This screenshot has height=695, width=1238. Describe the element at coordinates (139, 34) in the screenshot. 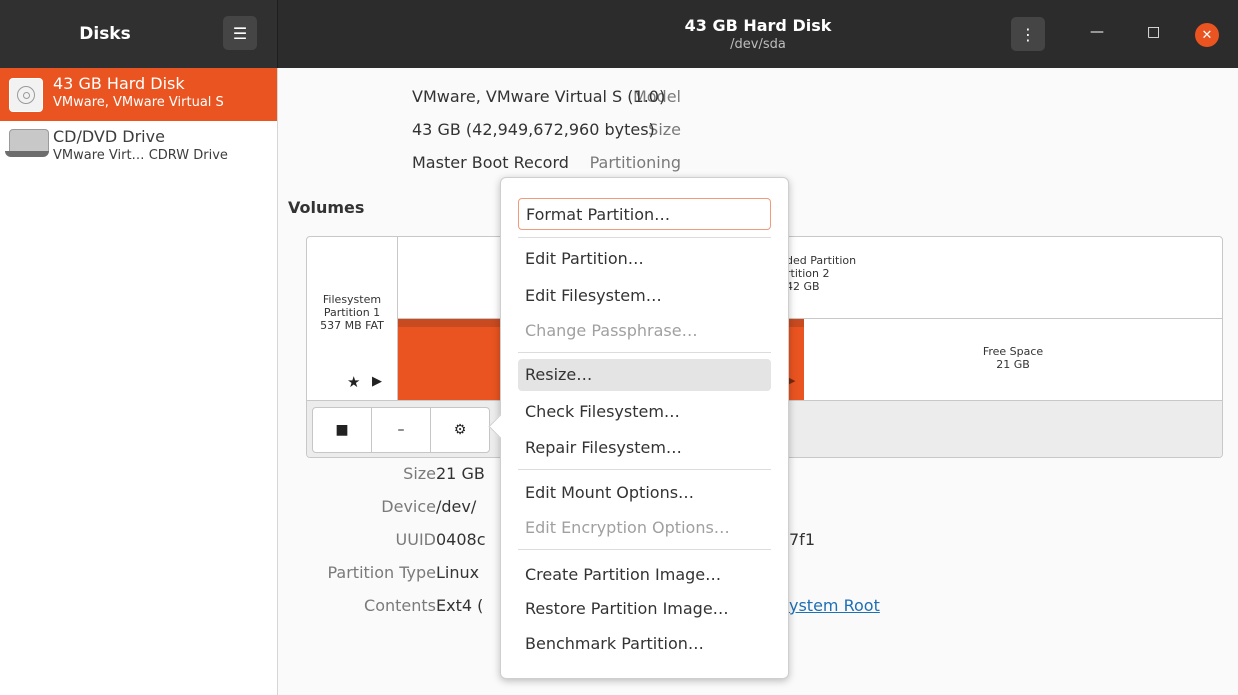

I see `sidebar-header: Disks ☰` at that location.